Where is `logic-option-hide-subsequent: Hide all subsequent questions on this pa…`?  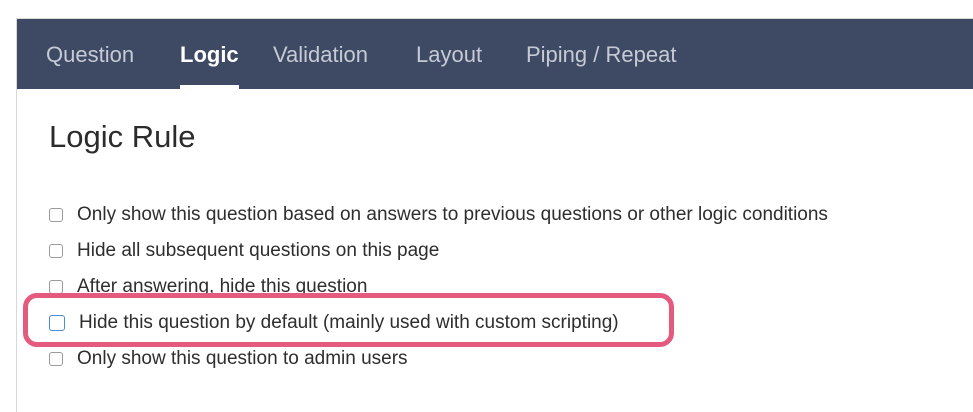 logic-option-hide-subsequent: Hide all subsequent questions on this pa… is located at coordinates (244, 251).